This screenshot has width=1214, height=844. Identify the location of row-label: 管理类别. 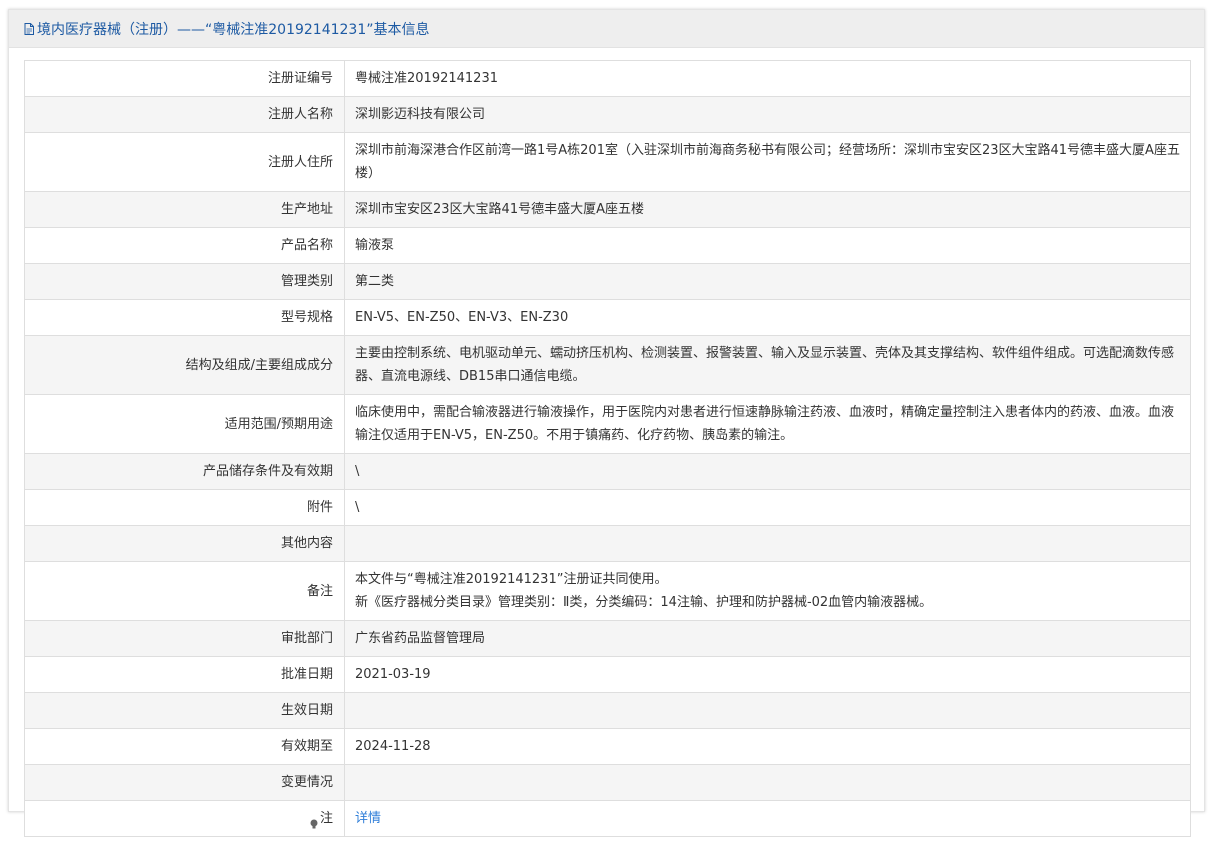
(184, 281).